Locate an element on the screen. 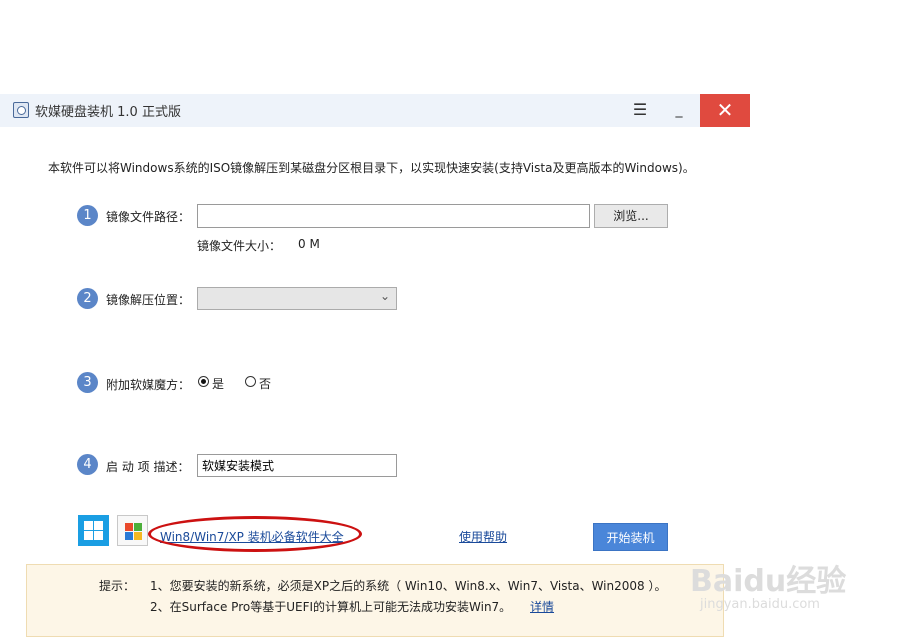 The width and height of the screenshot is (900, 637). help-link: 使用帮助 is located at coordinates (483, 536).